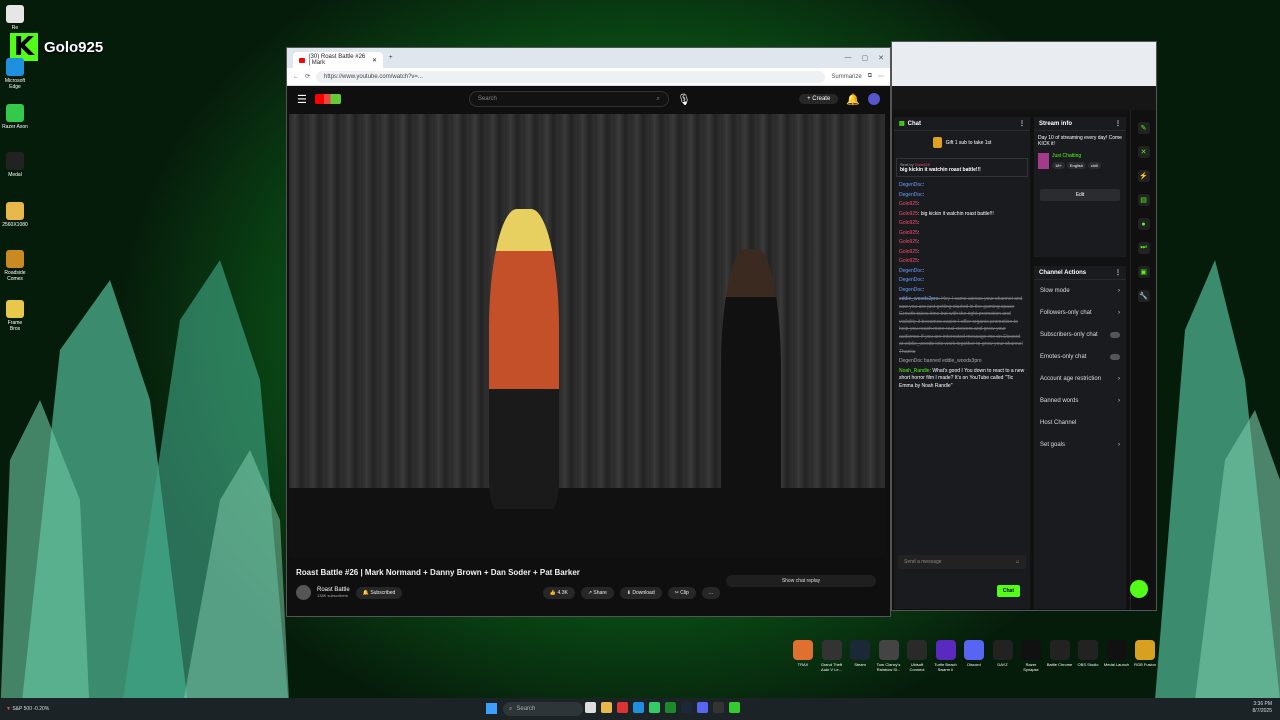 The height and width of the screenshot is (720, 1280). I want to click on dock-app-icon: TRAX, so click(803, 653).